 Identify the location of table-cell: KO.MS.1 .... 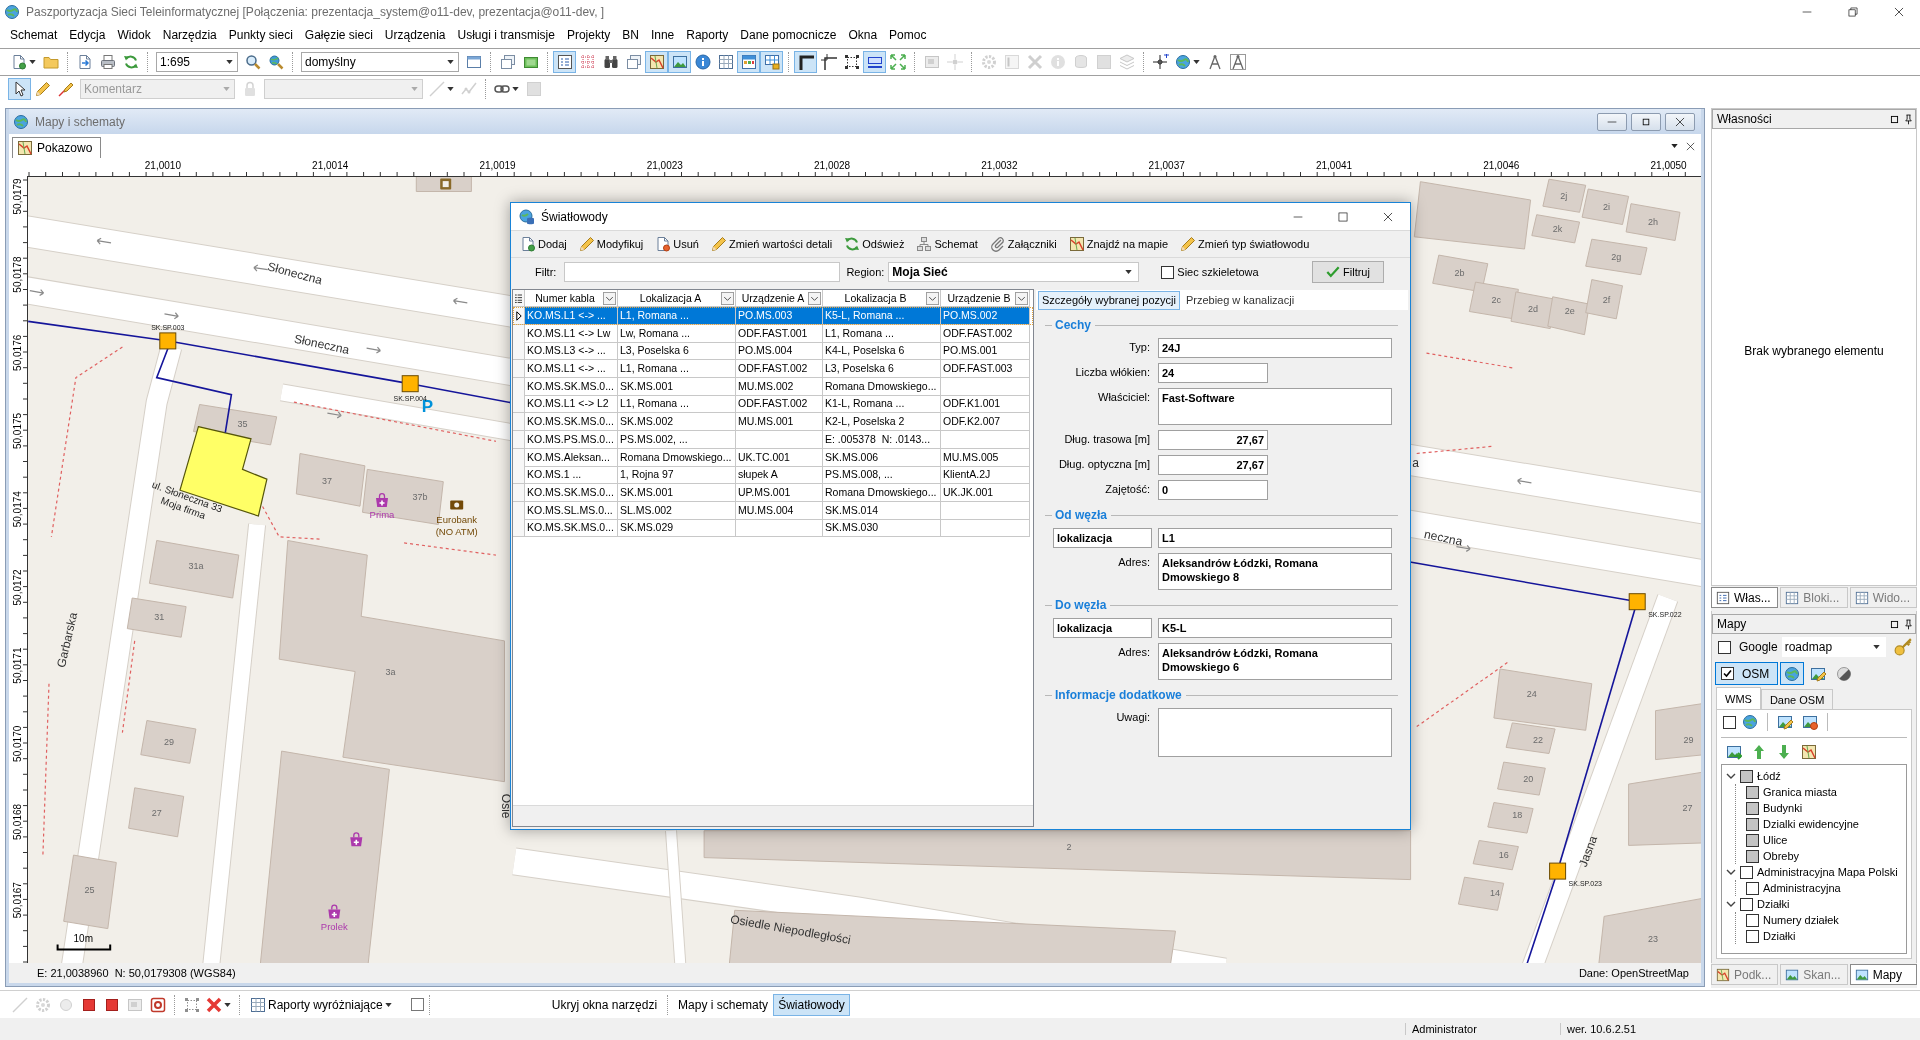
(571, 475).